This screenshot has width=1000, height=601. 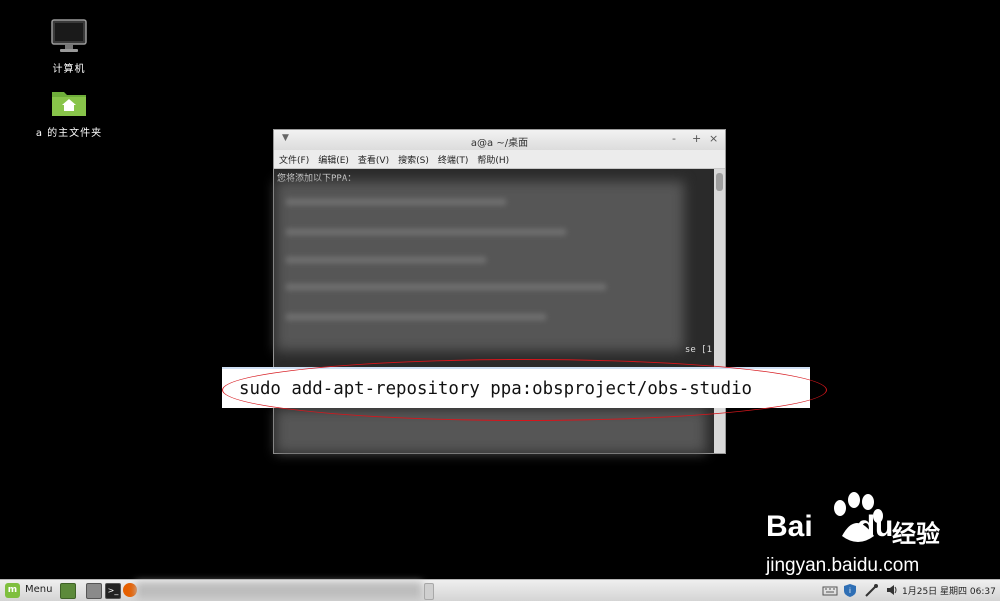 I want to click on shield-icon: i, so click(x=850, y=590).